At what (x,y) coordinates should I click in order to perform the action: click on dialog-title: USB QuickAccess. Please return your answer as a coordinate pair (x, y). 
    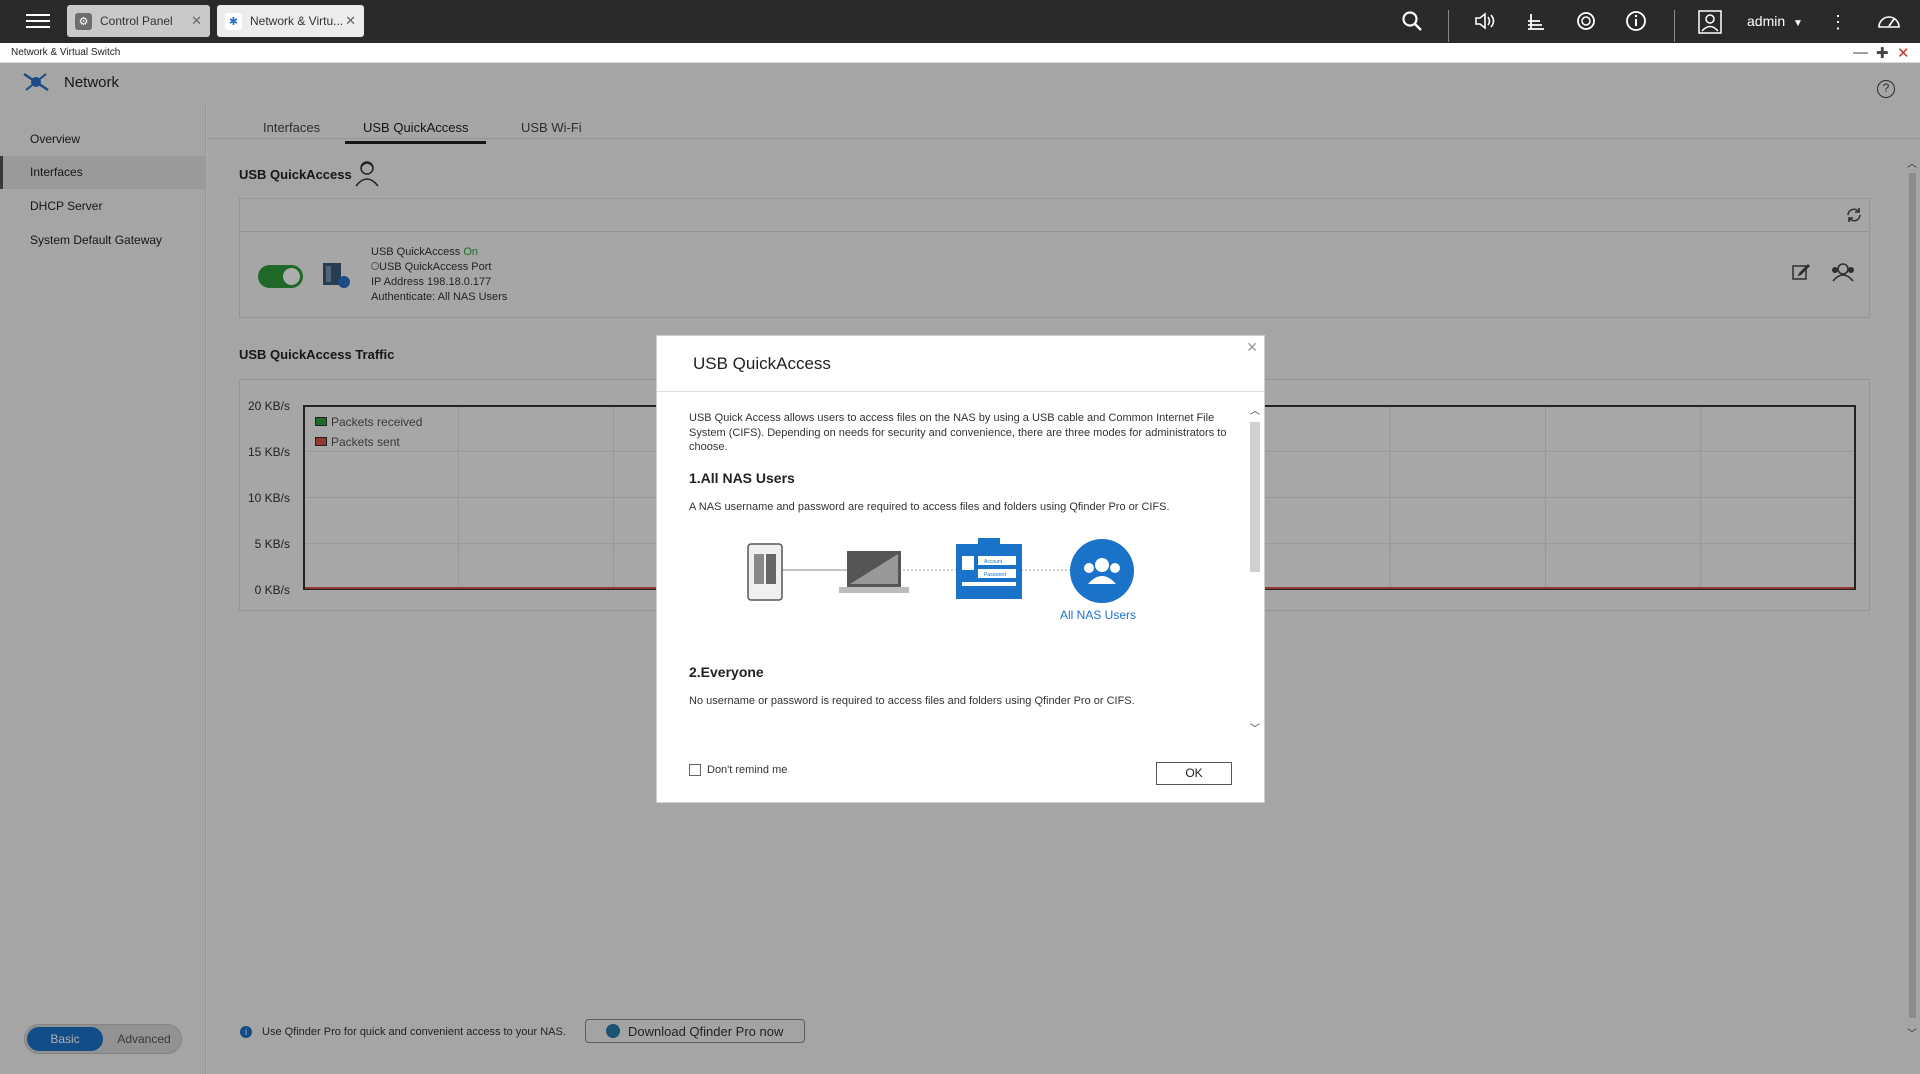
    Looking at the image, I should click on (762, 363).